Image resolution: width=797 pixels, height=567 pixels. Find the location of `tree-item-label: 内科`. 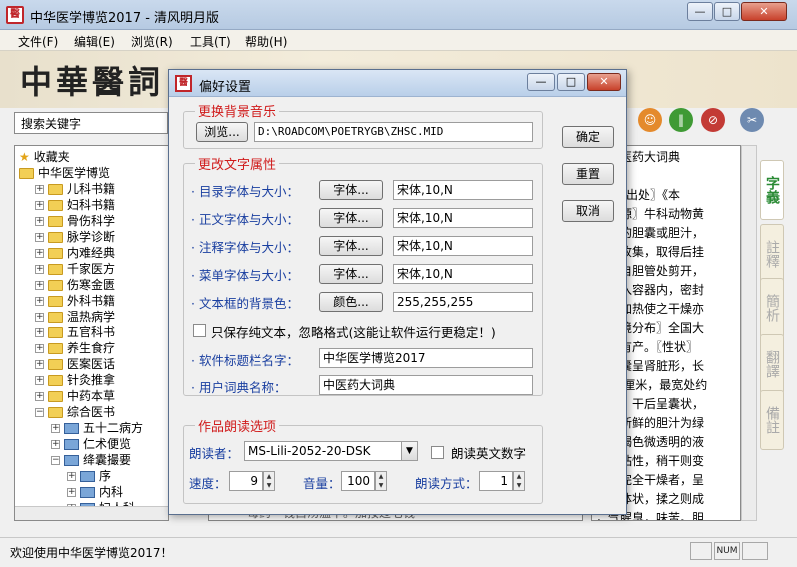

tree-item-label: 内科 is located at coordinates (111, 491).